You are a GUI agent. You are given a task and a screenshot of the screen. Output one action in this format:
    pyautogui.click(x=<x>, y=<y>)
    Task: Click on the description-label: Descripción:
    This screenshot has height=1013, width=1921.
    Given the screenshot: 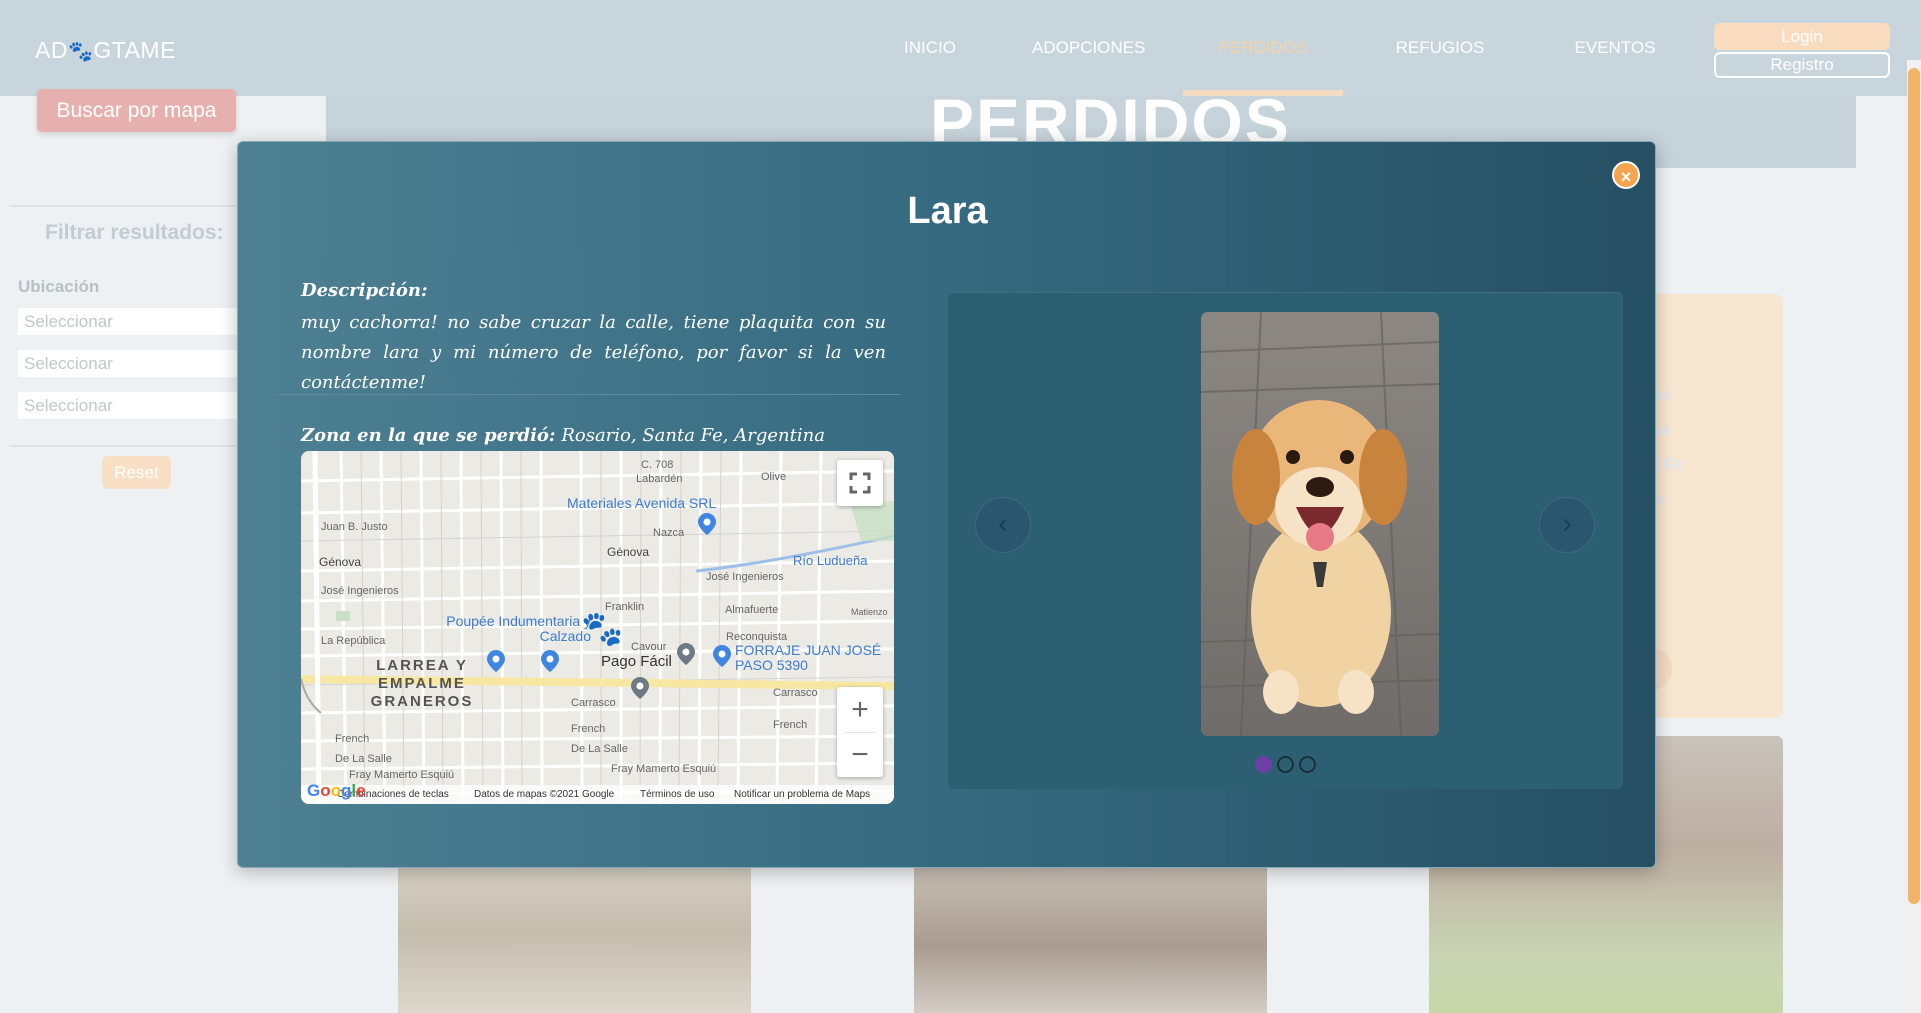 What is the action you would take?
    pyautogui.click(x=364, y=290)
    